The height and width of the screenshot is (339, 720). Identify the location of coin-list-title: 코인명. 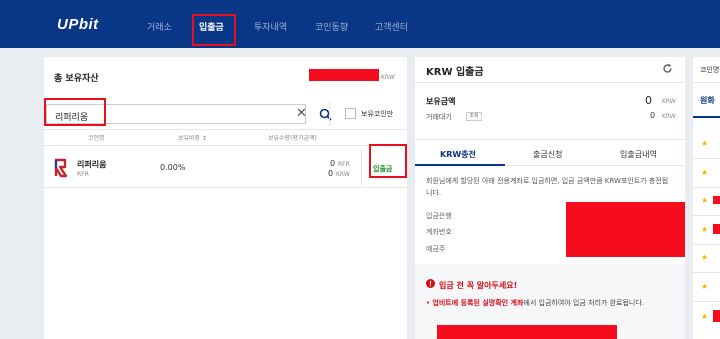
(710, 70).